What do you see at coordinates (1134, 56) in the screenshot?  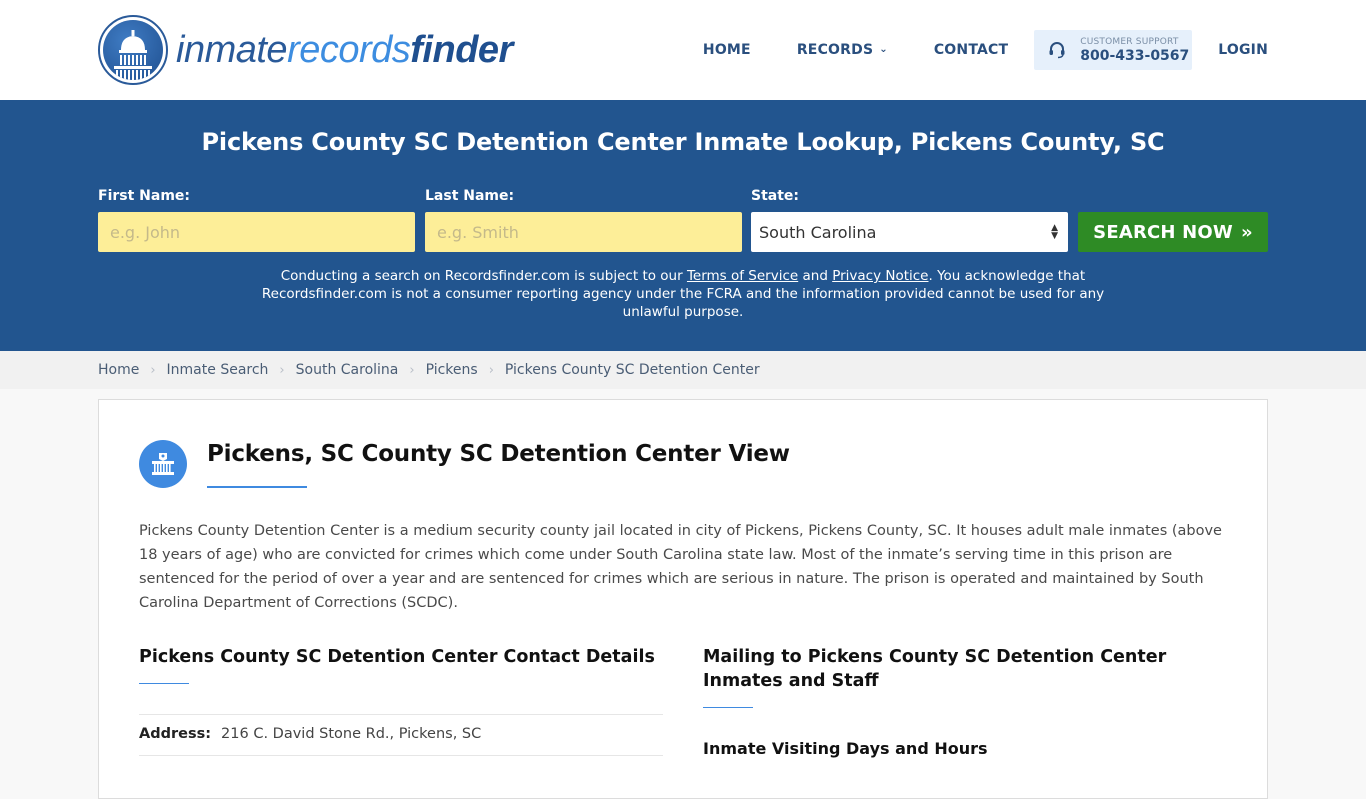 I see `support-phone: 800-433-0567` at bounding box center [1134, 56].